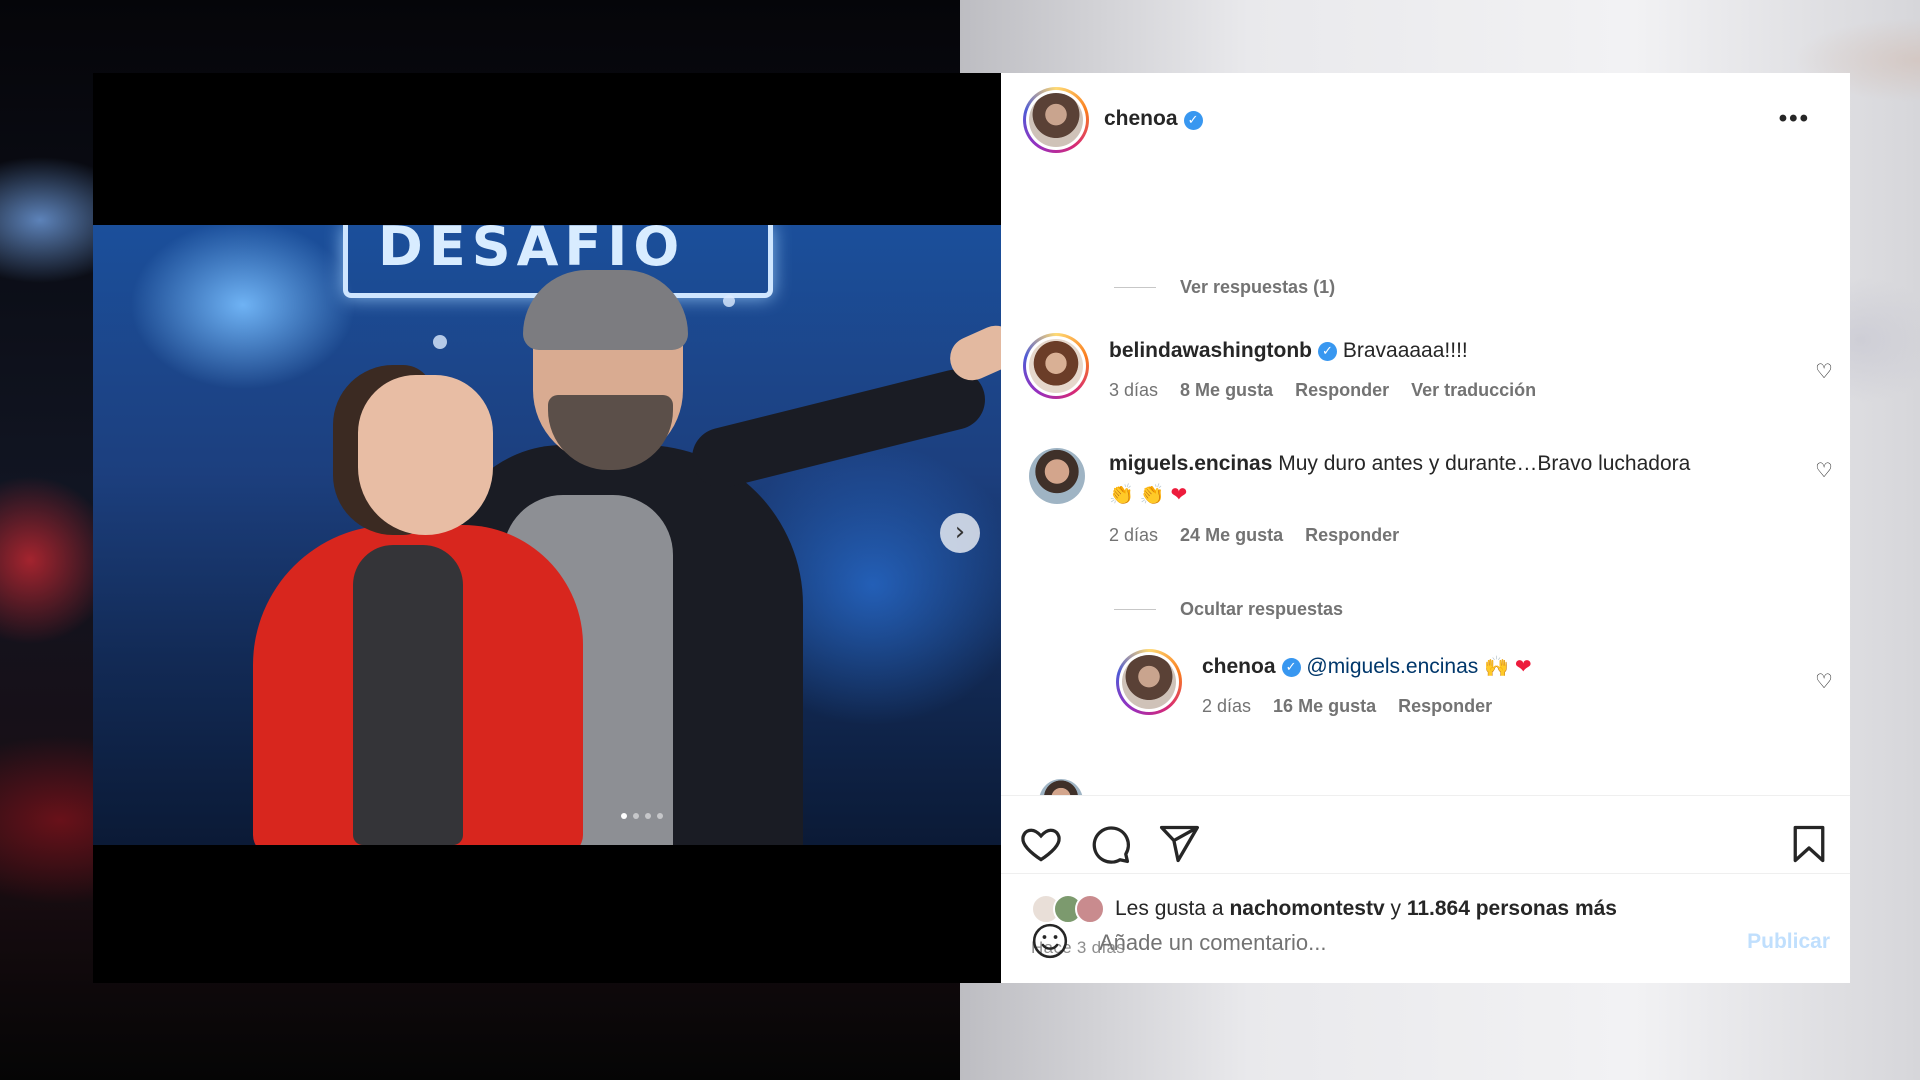 The image size is (1920, 1080). What do you see at coordinates (1324, 706) in the screenshot?
I see `comment-likes: 16 Me gusta` at bounding box center [1324, 706].